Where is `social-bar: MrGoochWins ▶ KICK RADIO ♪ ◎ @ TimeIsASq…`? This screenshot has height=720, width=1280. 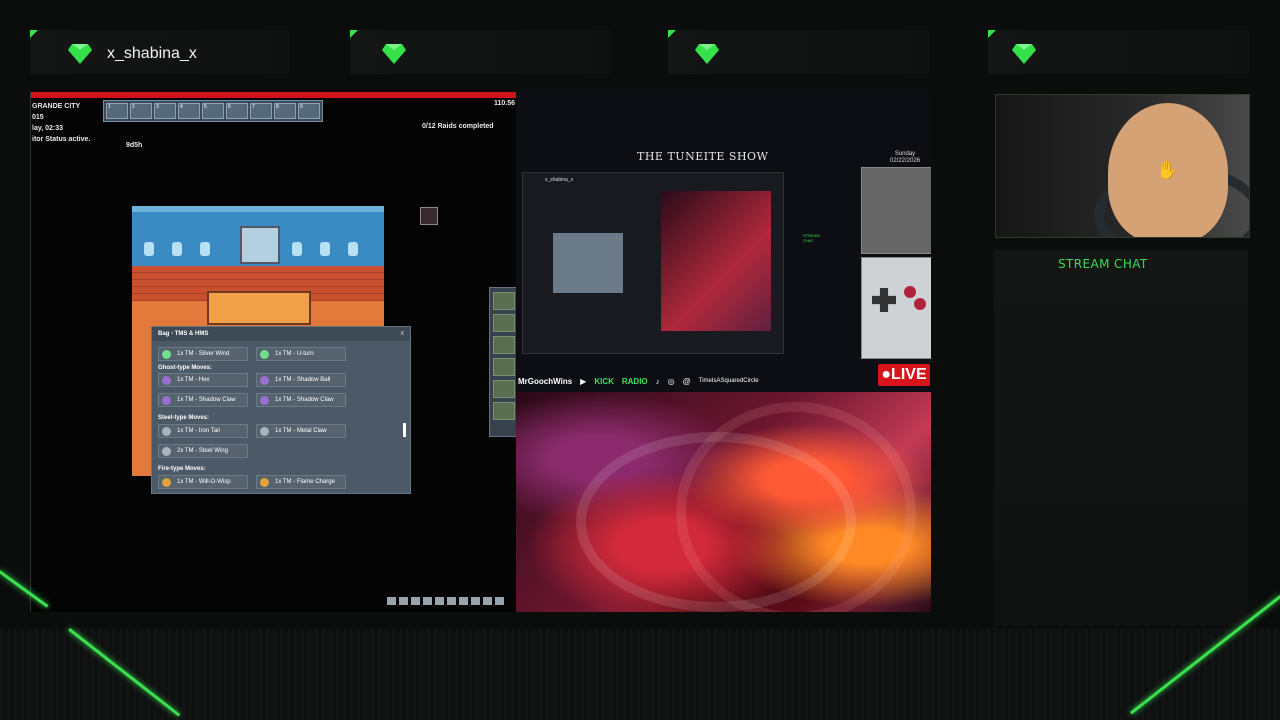 social-bar: MrGoochWins ▶ KICK RADIO ♪ ◎ @ TimeIsASq… is located at coordinates (723, 381).